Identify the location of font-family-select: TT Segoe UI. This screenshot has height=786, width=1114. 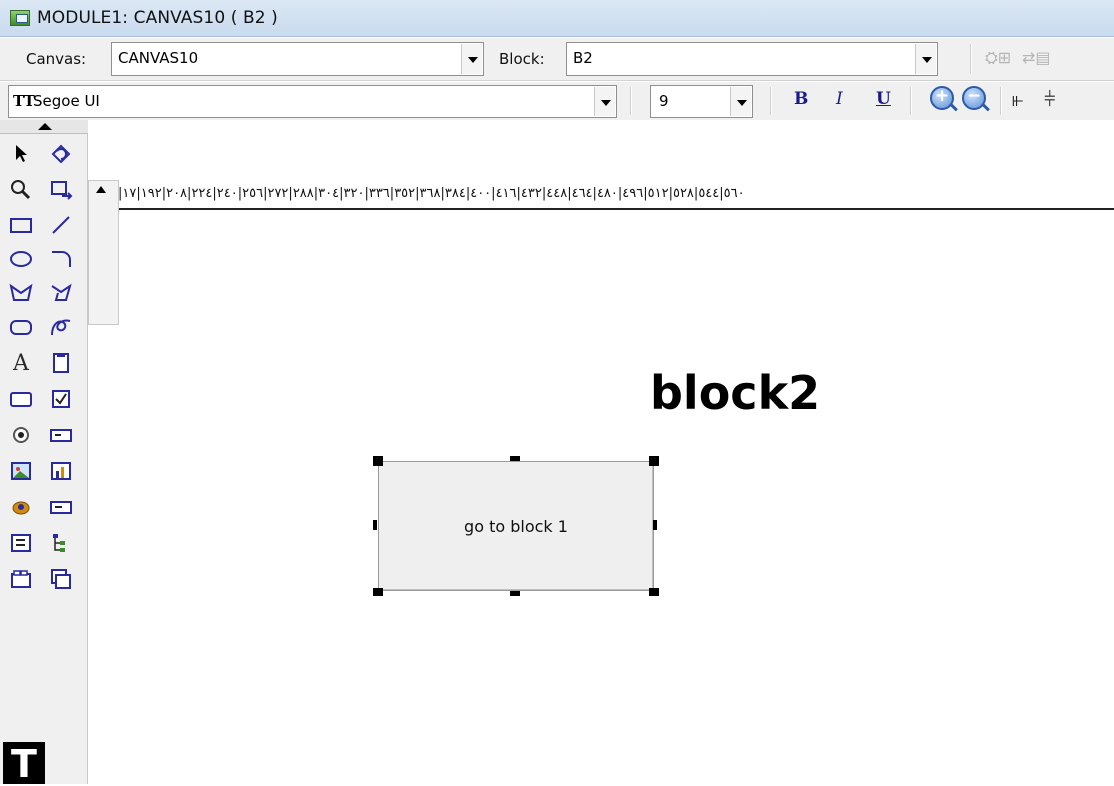
(312, 101).